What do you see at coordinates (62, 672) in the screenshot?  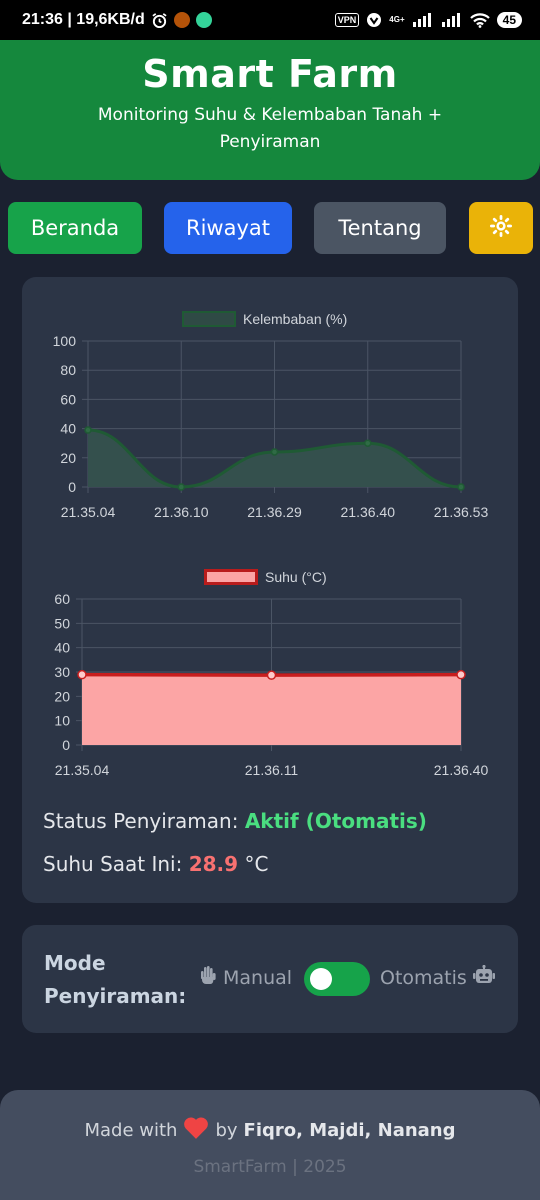 I see `y-tick-label: 30` at bounding box center [62, 672].